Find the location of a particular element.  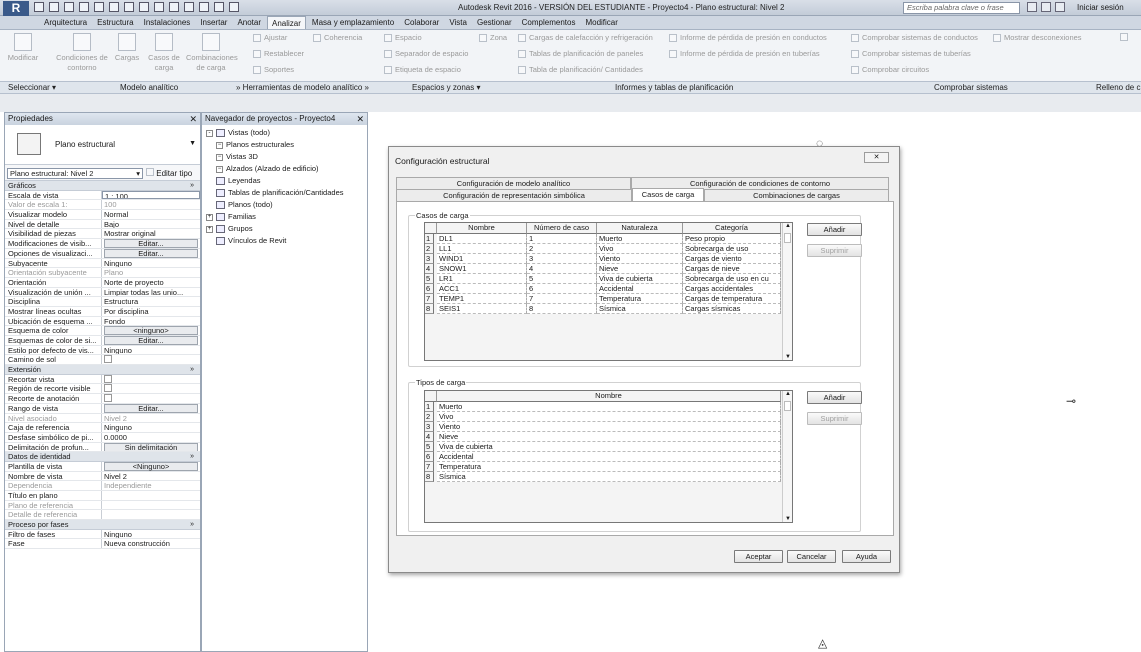

table-cell: Cargas sísmicas is located at coordinates (732, 309).